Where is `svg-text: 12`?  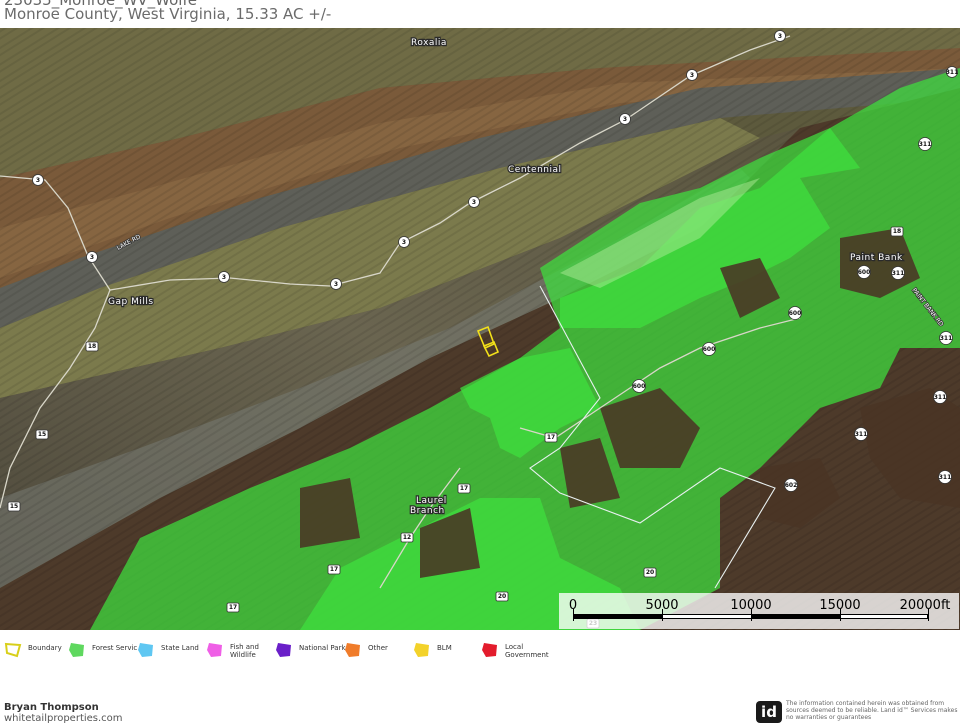
svg-text: 12 is located at coordinates (407, 537).